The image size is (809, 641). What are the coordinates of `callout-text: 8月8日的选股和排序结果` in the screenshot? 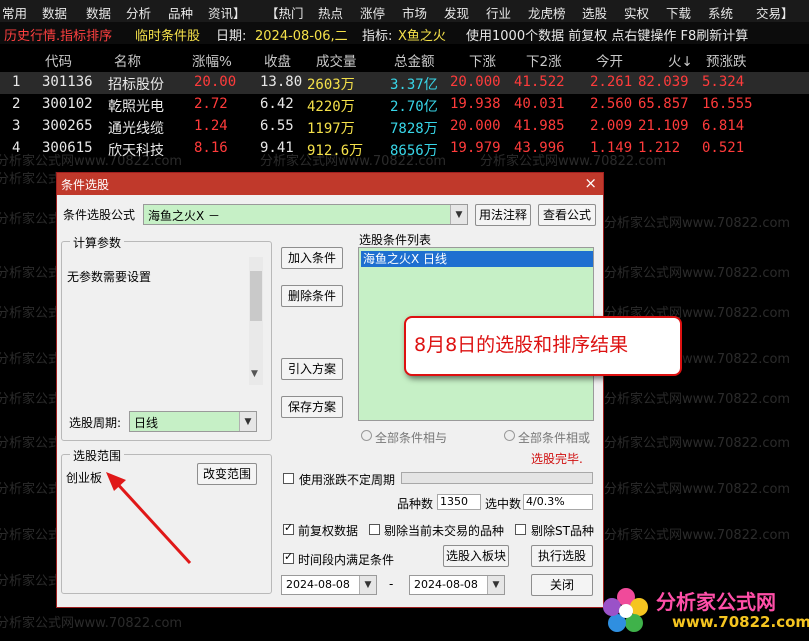 It's located at (521, 345).